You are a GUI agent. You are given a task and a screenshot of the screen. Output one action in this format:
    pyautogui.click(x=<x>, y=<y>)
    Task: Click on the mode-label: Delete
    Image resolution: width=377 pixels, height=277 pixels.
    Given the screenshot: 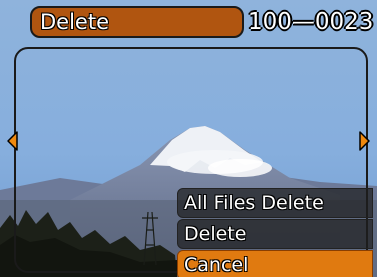 What is the action you would take?
    pyautogui.click(x=137, y=22)
    